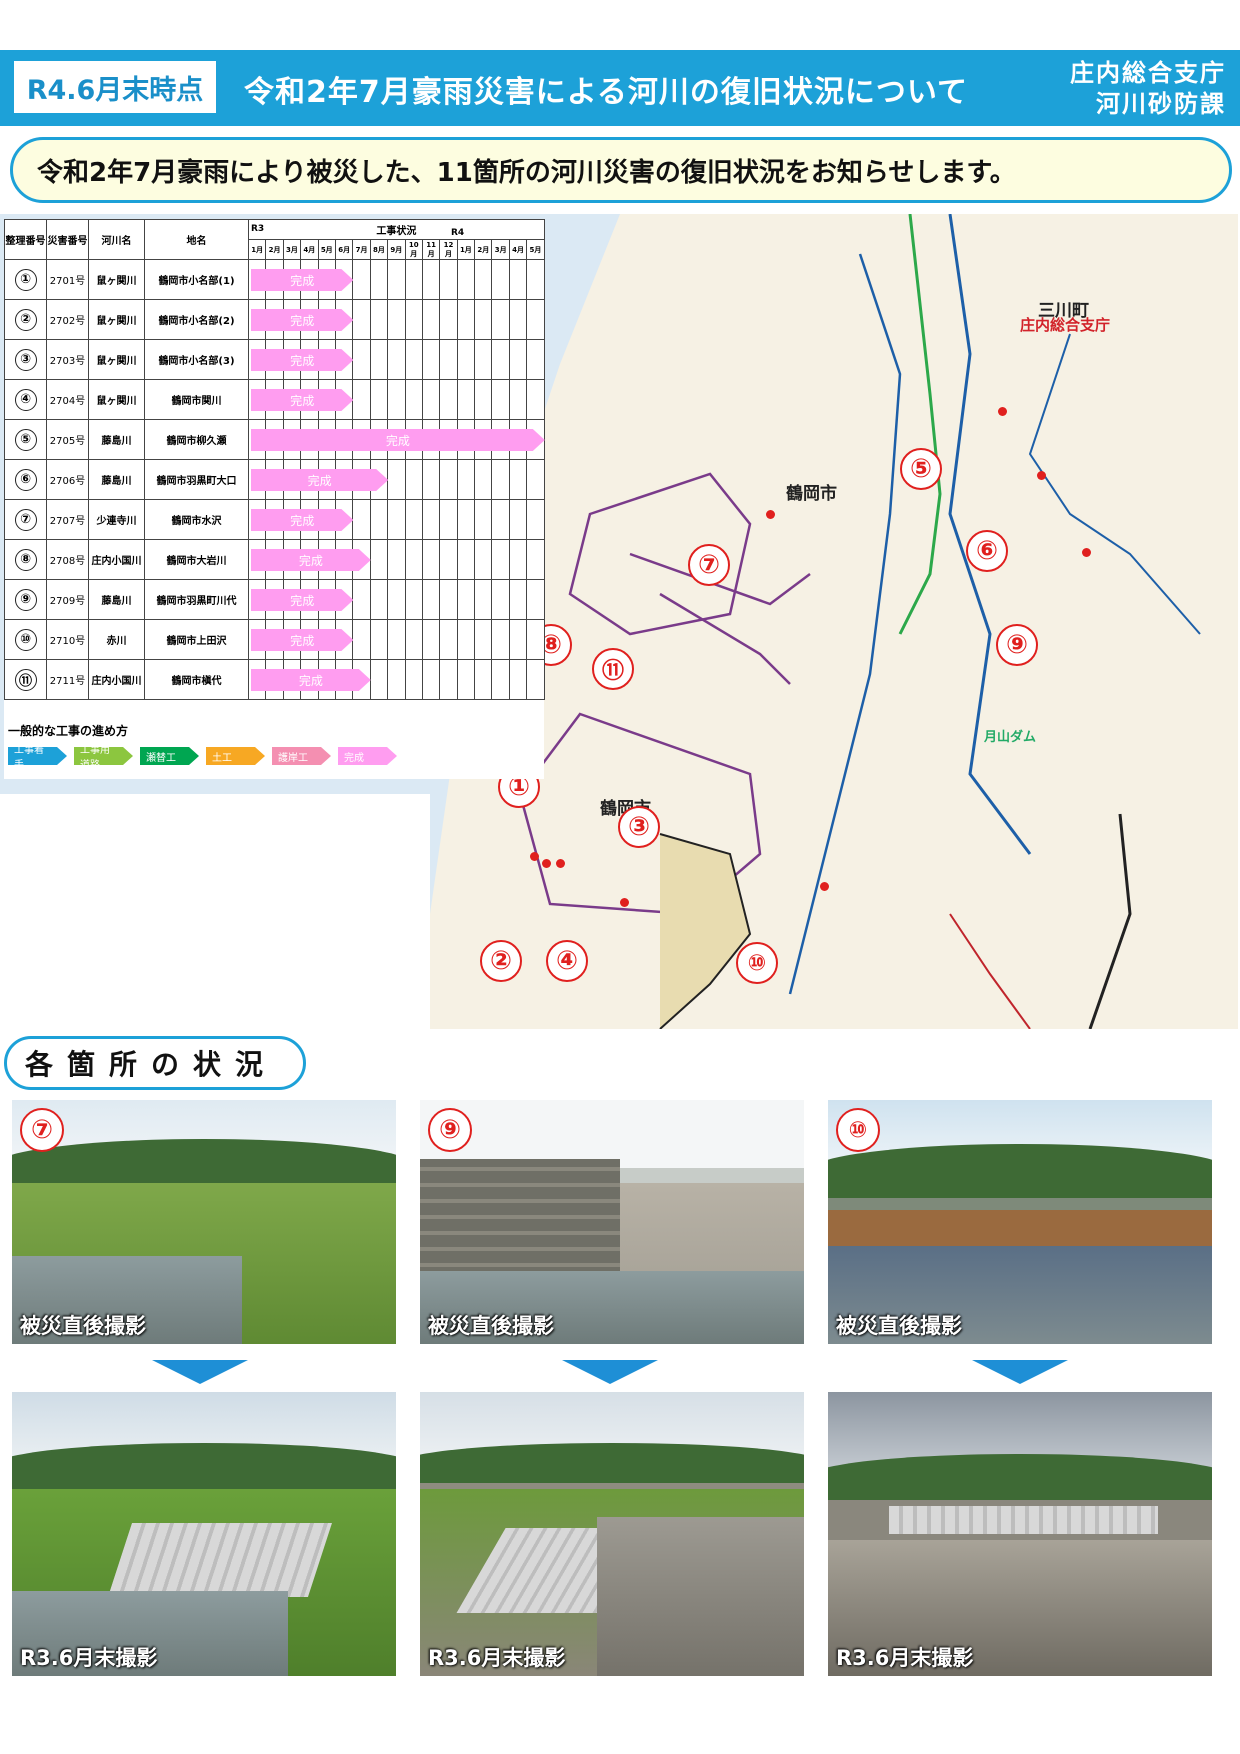  What do you see at coordinates (1114, 484) in the screenshot?
I see `map-river-fujishima` at bounding box center [1114, 484].